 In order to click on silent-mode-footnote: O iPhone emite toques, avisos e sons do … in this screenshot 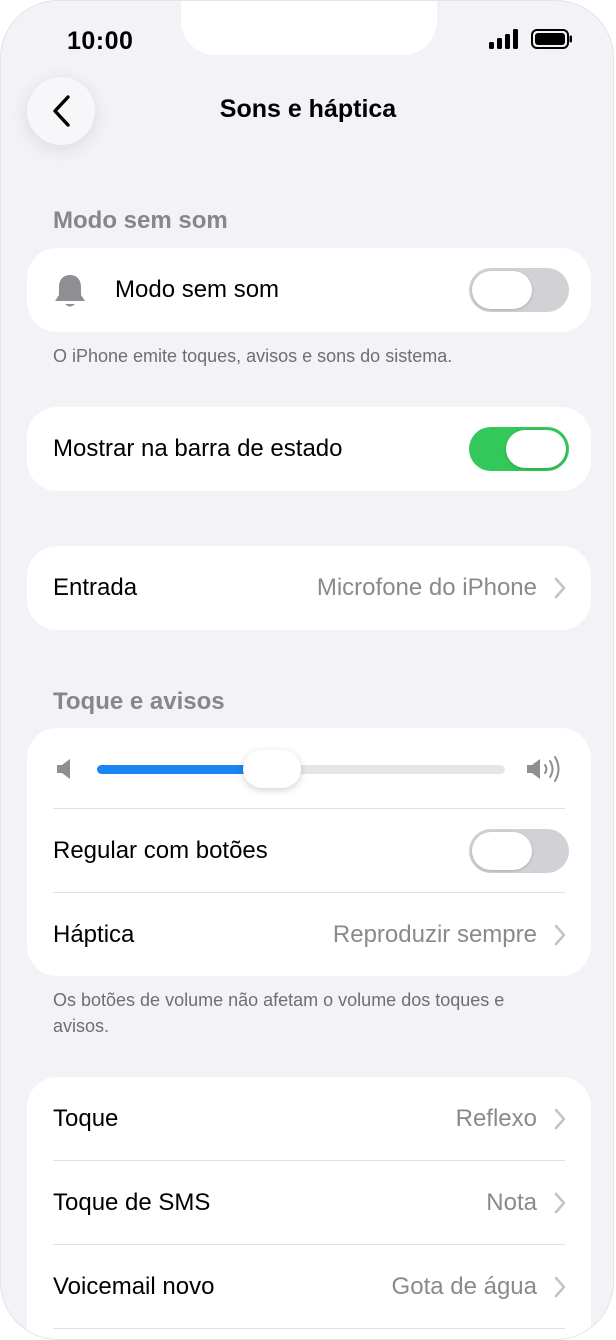, I will do `click(253, 356)`.